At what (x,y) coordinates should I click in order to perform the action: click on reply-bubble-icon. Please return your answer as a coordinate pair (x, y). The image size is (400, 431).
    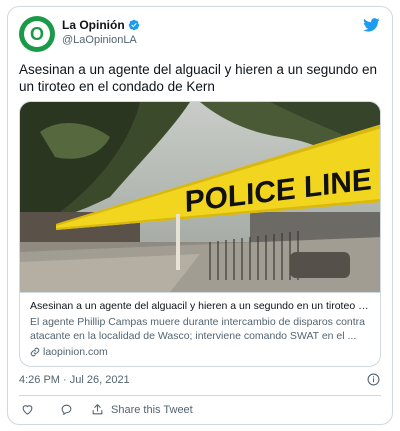
    Looking at the image, I should click on (66, 409).